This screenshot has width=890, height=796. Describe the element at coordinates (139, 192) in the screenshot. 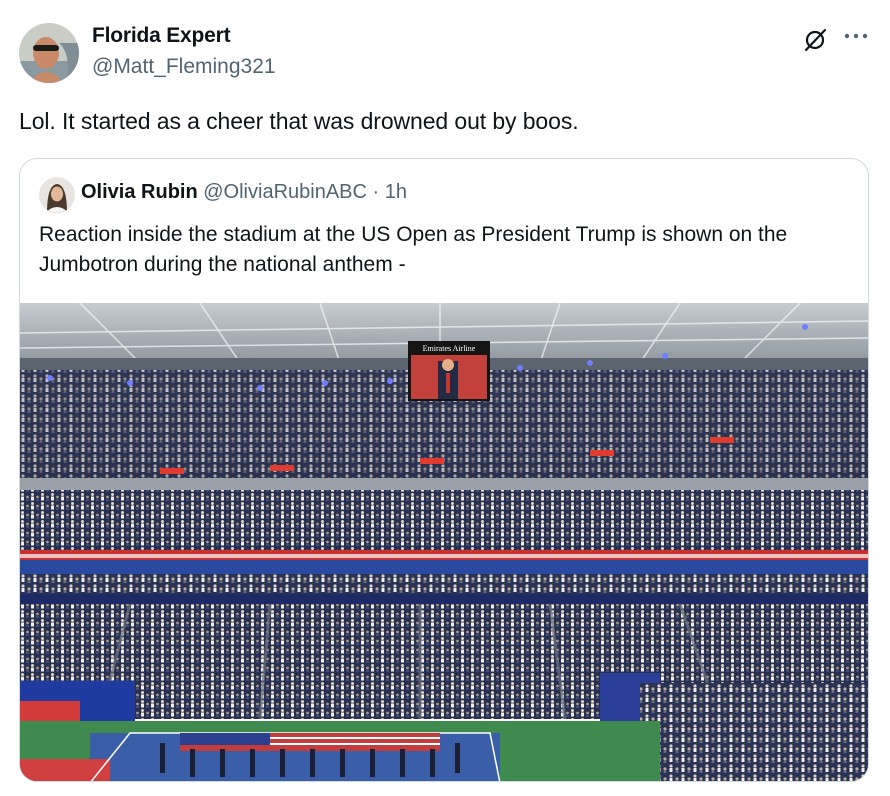

I see `quote-author-name: Olivia Rubin` at that location.